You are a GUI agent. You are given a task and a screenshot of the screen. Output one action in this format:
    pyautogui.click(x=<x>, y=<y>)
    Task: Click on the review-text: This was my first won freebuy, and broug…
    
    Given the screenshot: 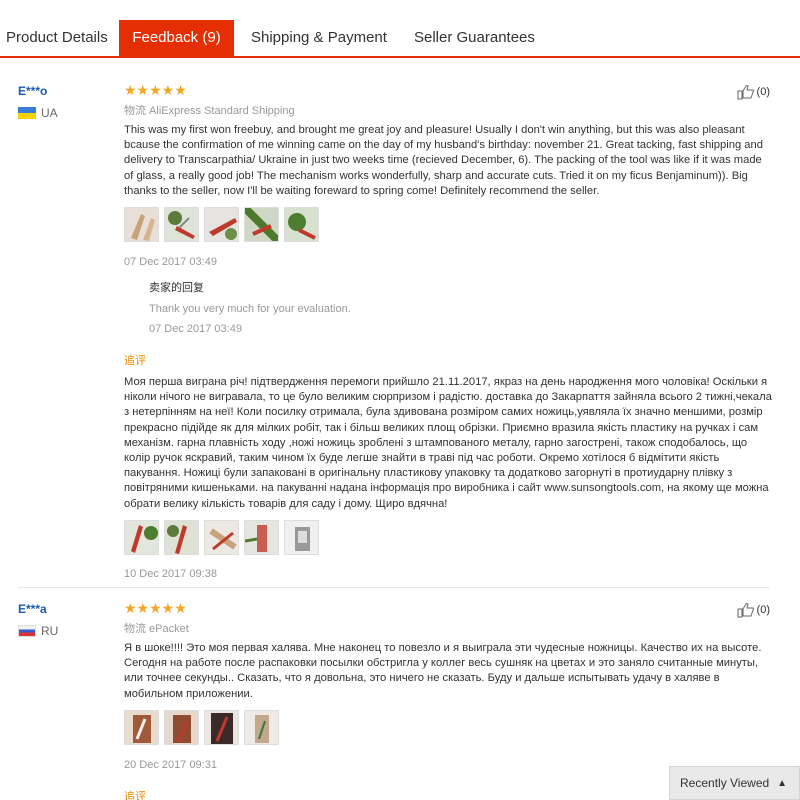 What is the action you would take?
    pyautogui.click(x=443, y=160)
    